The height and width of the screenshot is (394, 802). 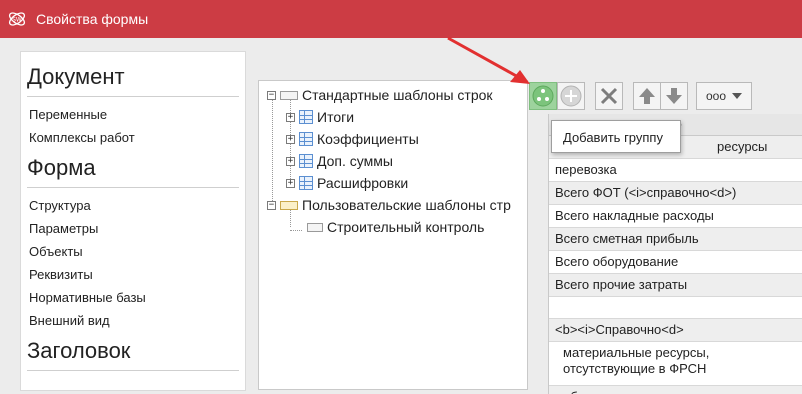 I want to click on arrow-down-icon, so click(x=674, y=96).